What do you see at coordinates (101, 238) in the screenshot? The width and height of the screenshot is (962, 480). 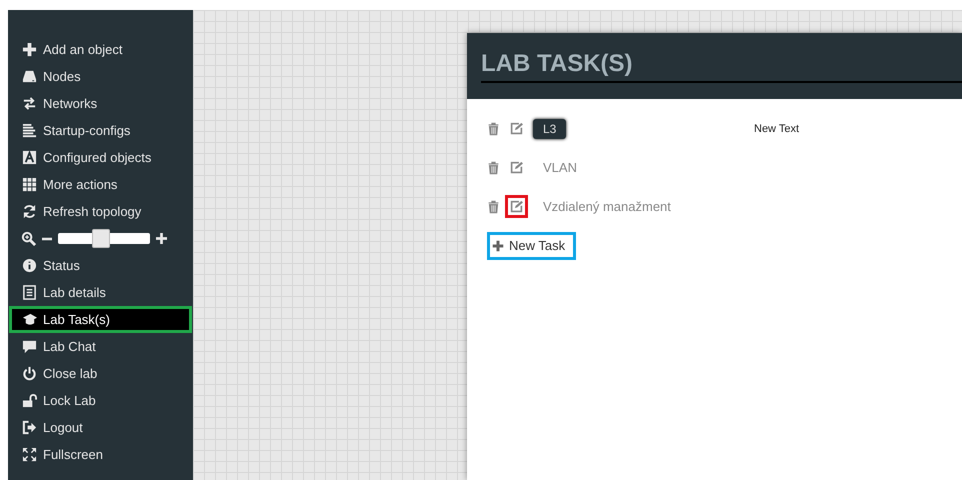 I see `slider-thumb` at bounding box center [101, 238].